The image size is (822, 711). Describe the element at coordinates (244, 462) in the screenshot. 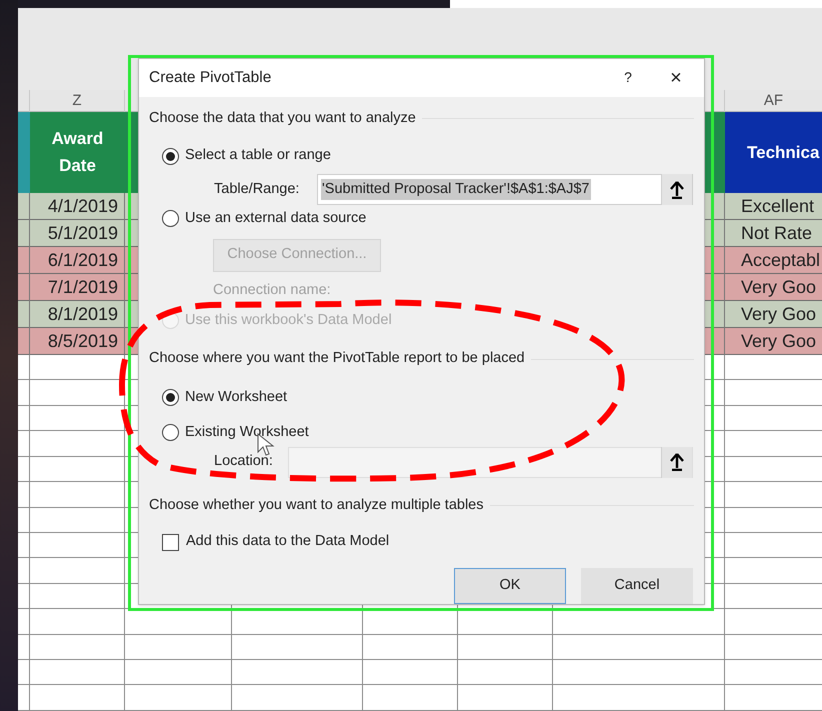

I see `field-label: Location:` at that location.